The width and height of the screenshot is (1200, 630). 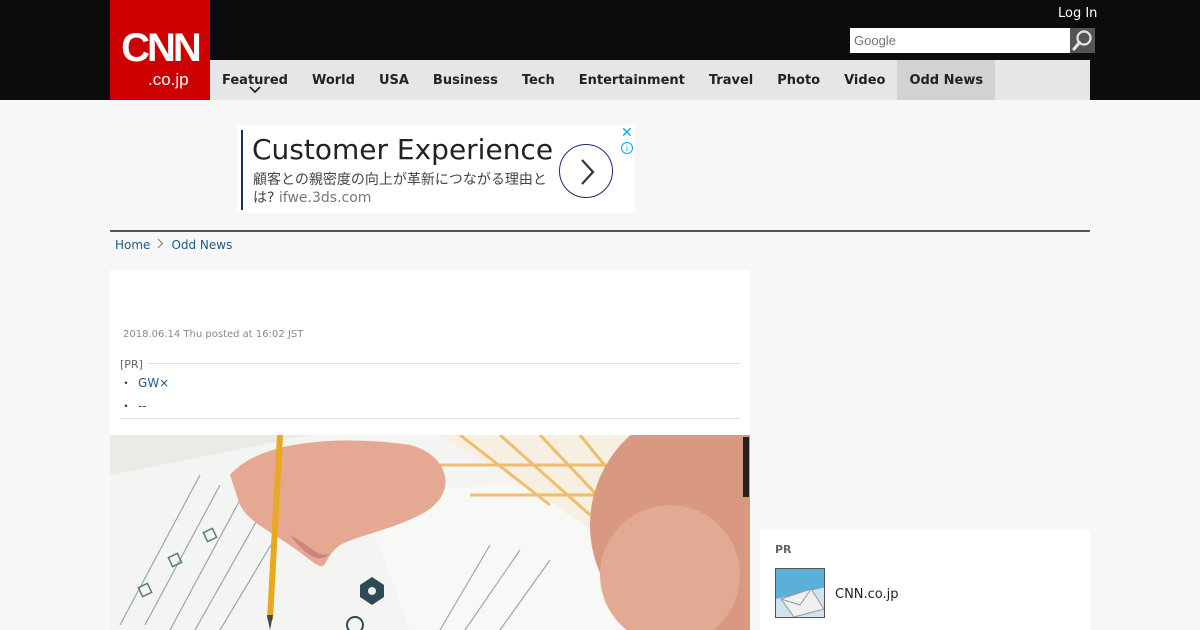 I want to click on breadcrumb-current: Odd News, so click(x=201, y=245).